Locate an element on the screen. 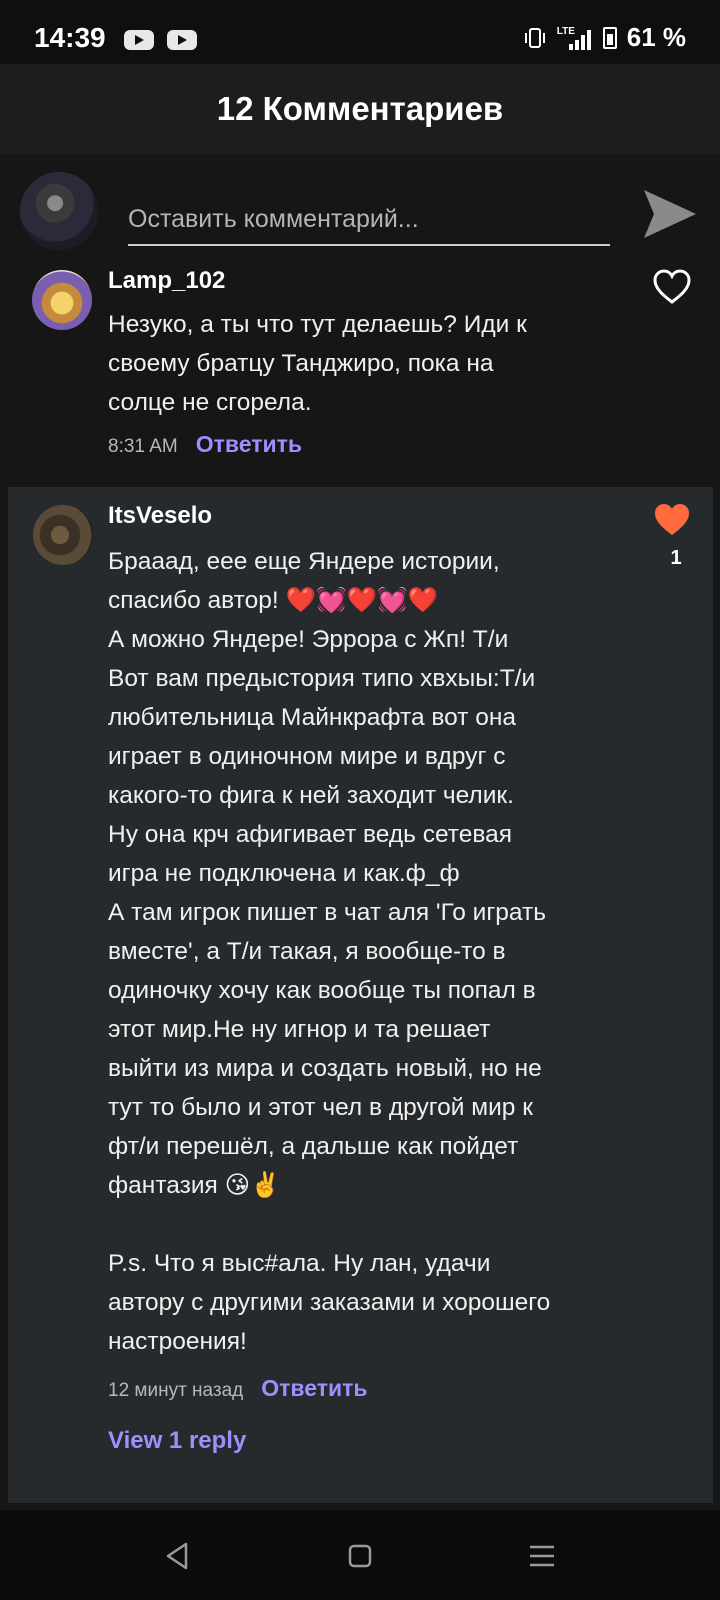 This screenshot has width=720, height=1600. comment-meta: 12 минут назад Ответить is located at coordinates (238, 1388).